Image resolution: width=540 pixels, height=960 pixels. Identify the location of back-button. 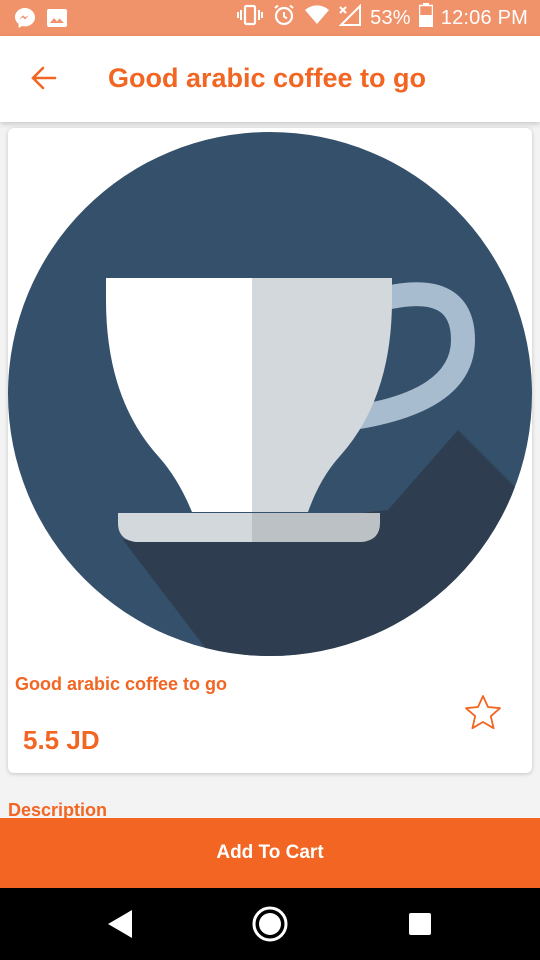
(44, 80).